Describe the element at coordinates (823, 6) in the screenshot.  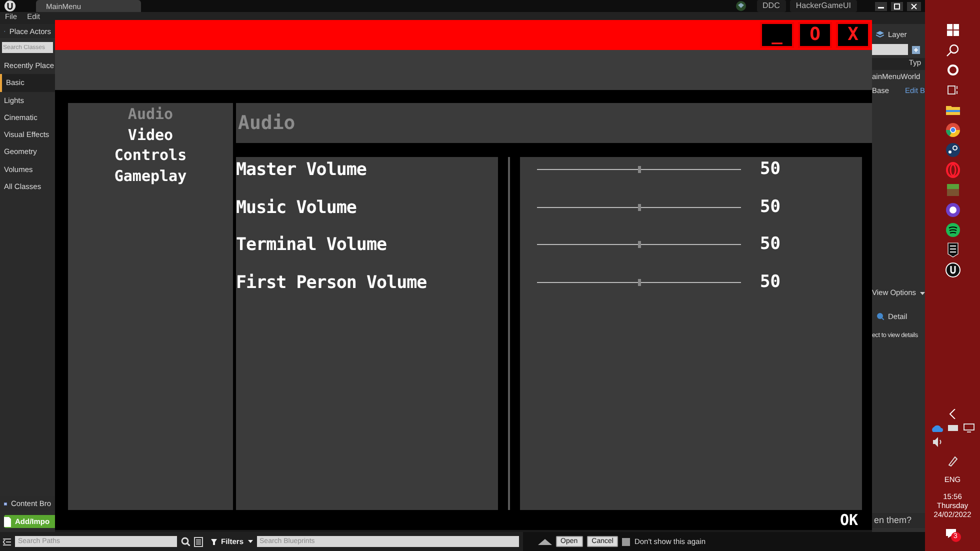
I see `project-name: HackerGameUI` at that location.